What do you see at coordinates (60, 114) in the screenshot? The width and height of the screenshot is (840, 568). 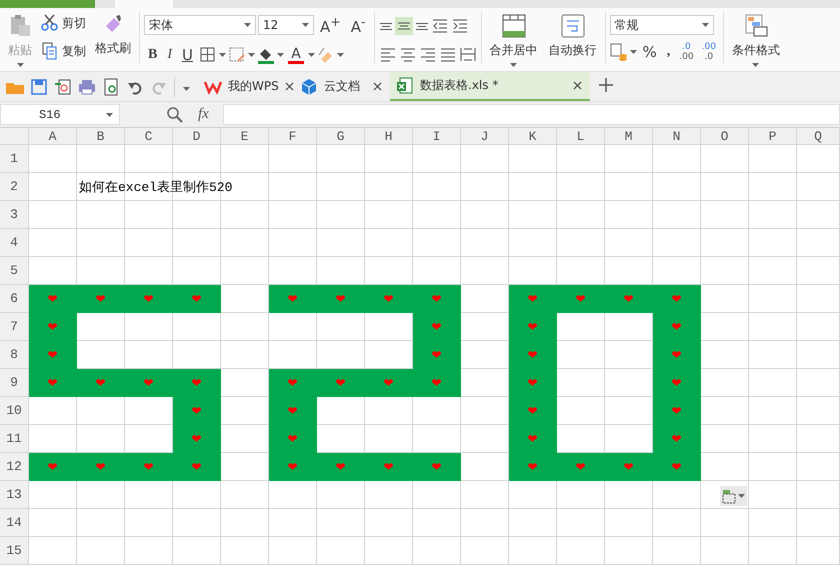 I see `name-box: S16` at bounding box center [60, 114].